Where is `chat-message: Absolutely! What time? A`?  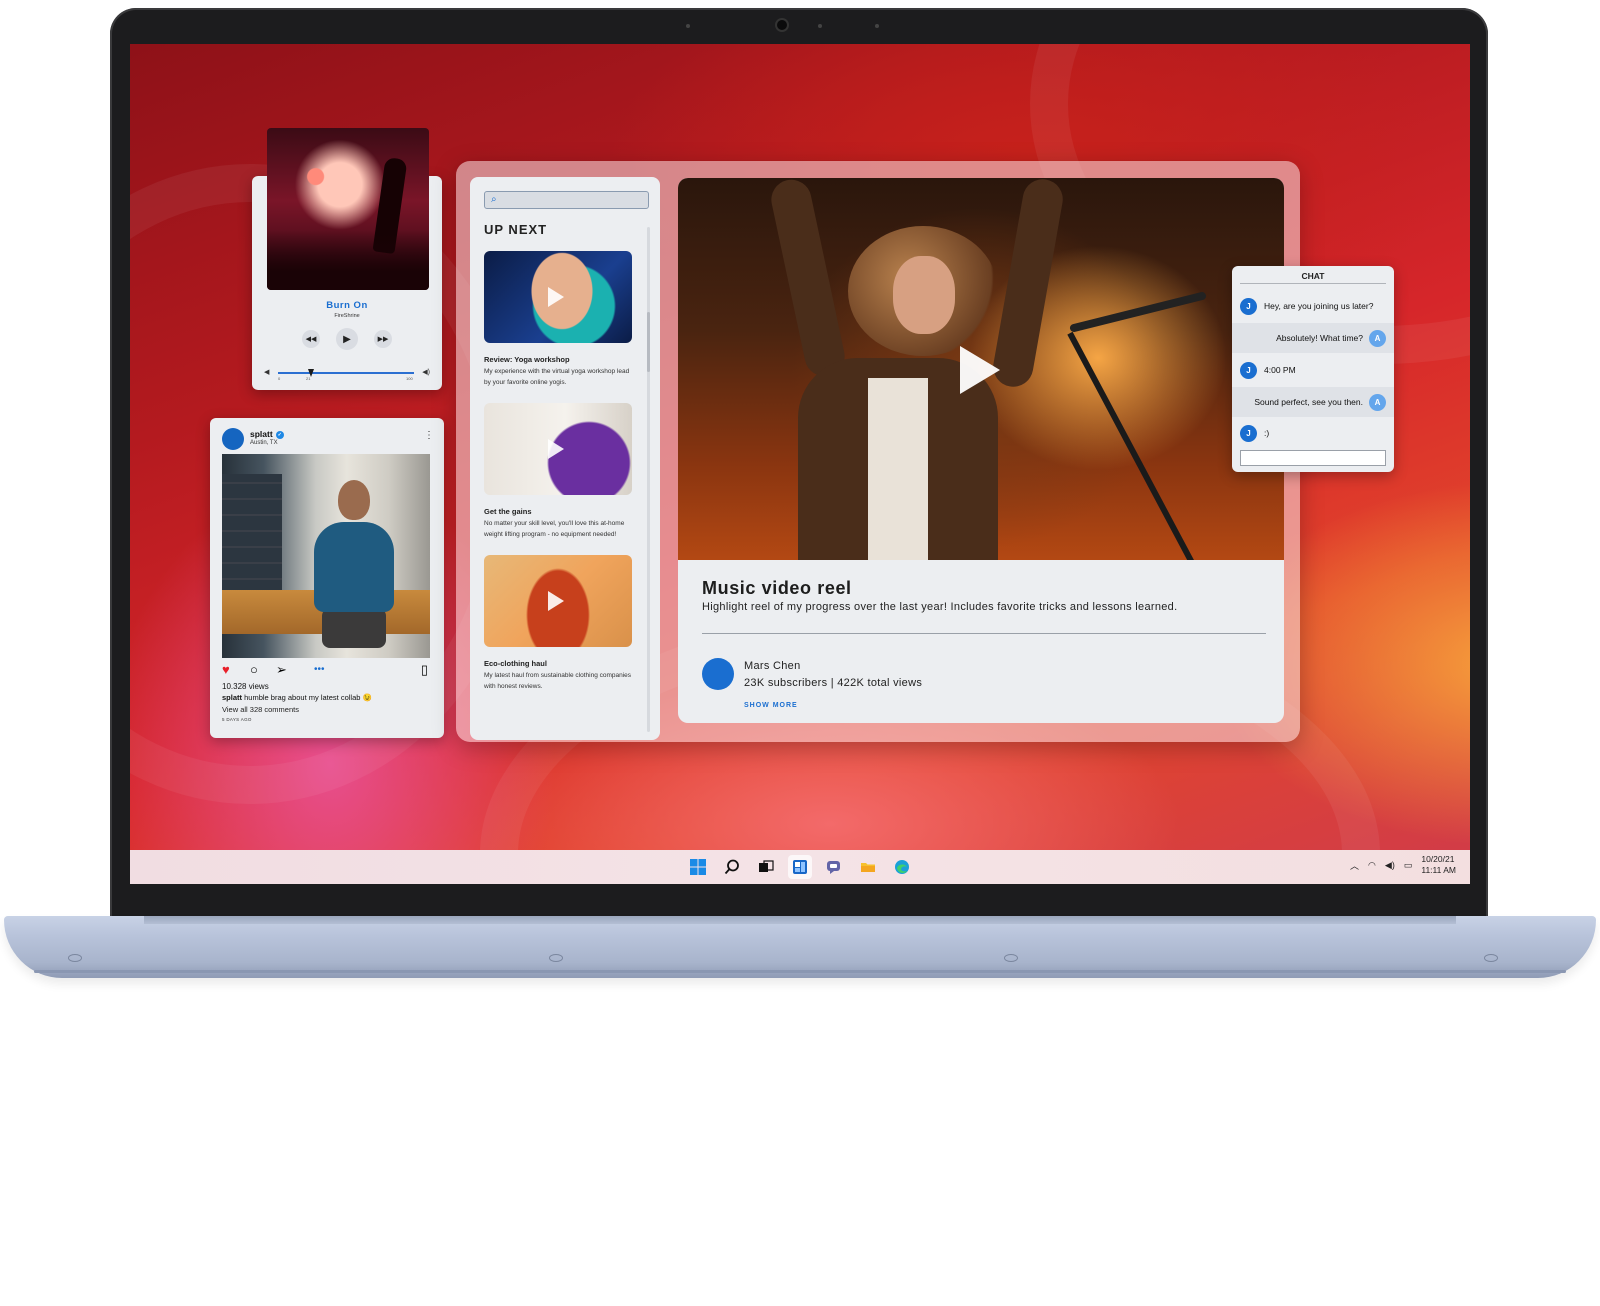
chat-message: Absolutely! What time? A is located at coordinates (1313, 338).